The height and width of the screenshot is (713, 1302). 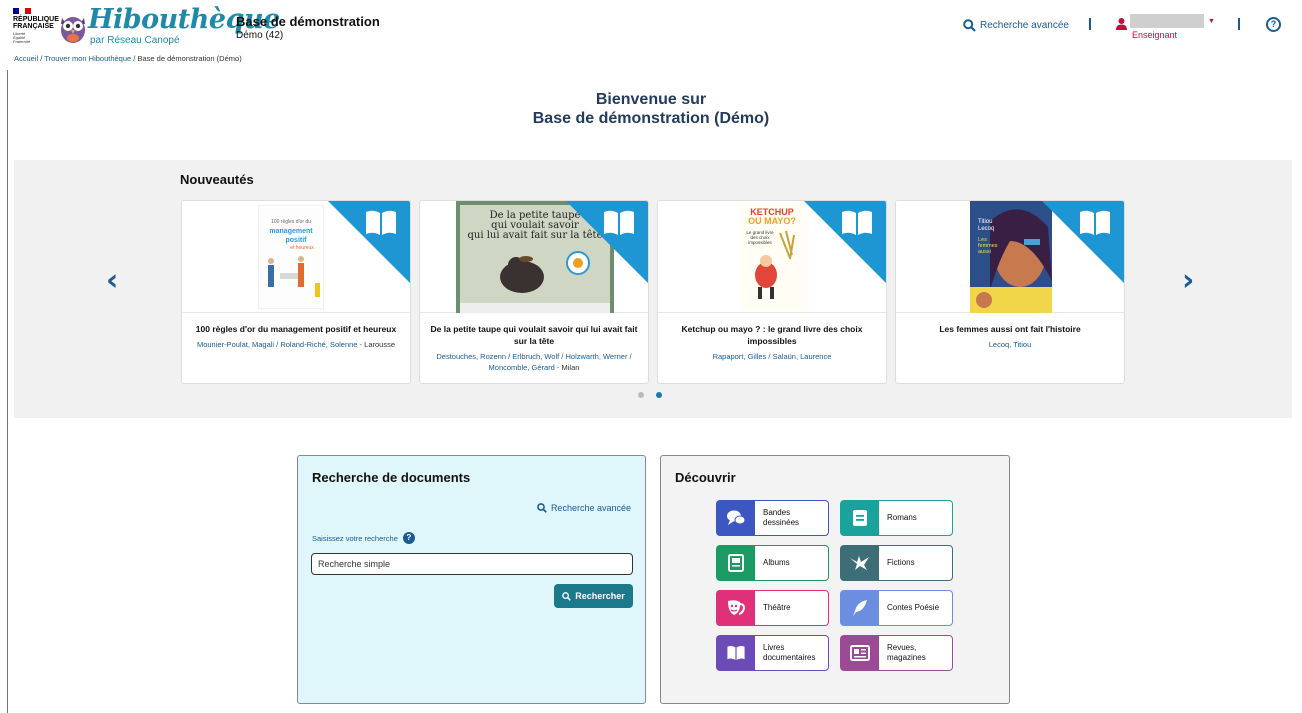 What do you see at coordinates (1188, 281) in the screenshot?
I see `carousel-next-icon: ›` at bounding box center [1188, 281].